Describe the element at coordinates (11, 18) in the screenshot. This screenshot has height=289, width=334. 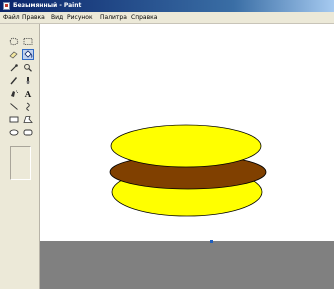
I see `menu-file: Файл` at that location.